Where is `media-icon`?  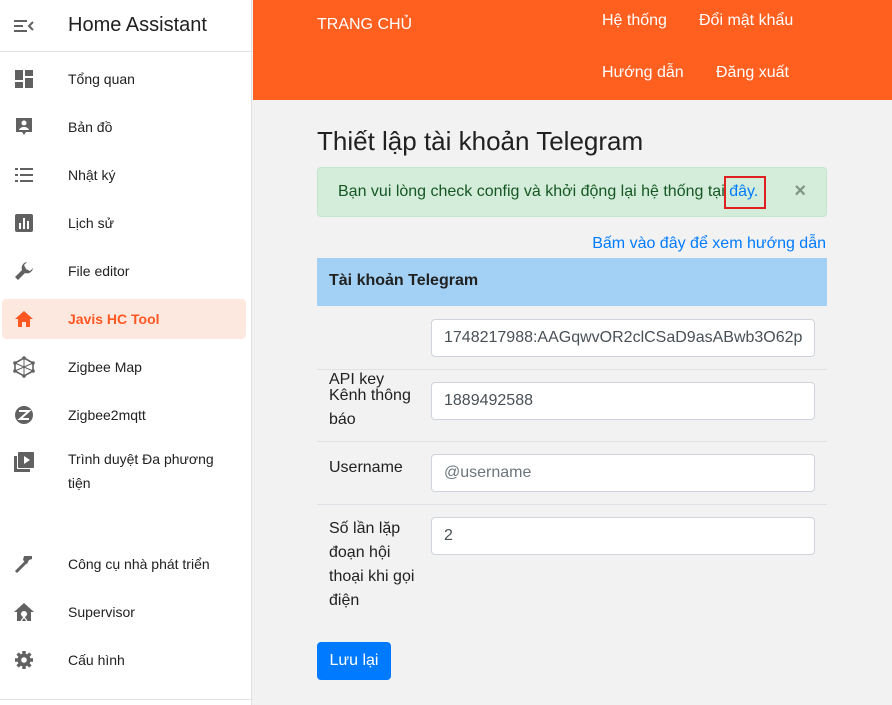
media-icon is located at coordinates (24, 460).